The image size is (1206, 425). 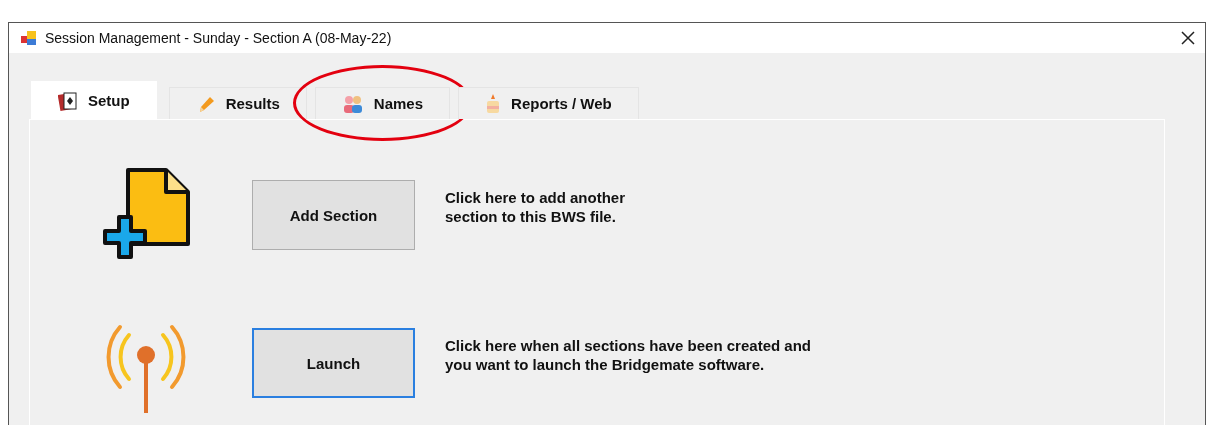 What do you see at coordinates (548, 103) in the screenshot?
I see `tab: Reports / Web` at bounding box center [548, 103].